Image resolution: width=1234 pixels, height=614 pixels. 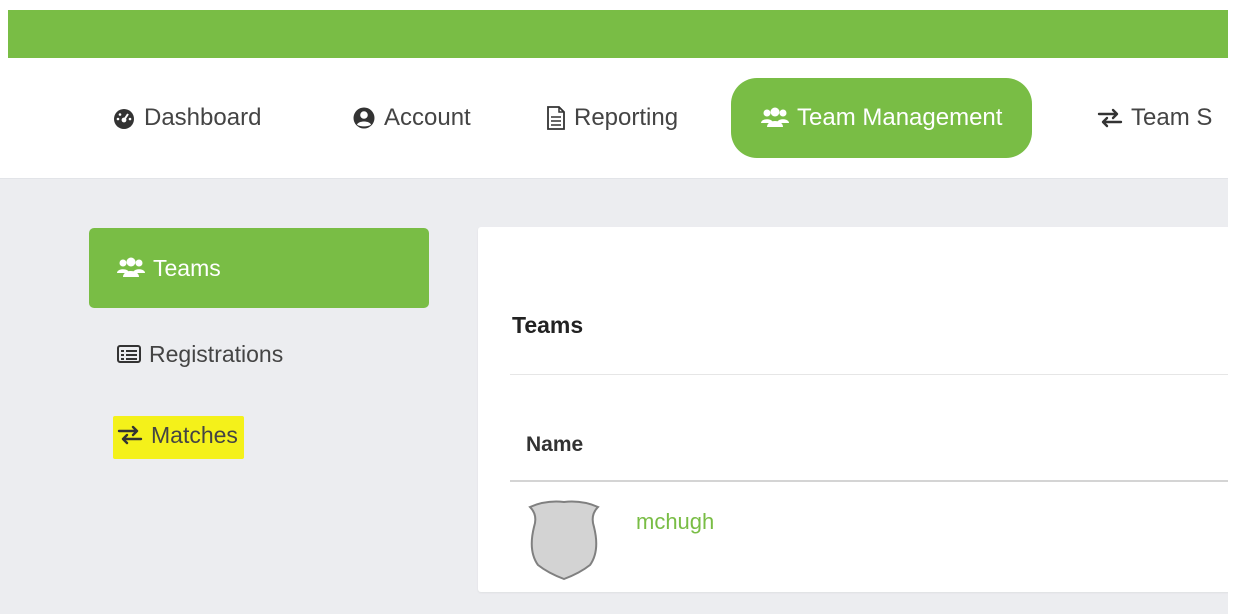 What do you see at coordinates (194, 434) in the screenshot?
I see `sidebar-item-label: Matches` at bounding box center [194, 434].